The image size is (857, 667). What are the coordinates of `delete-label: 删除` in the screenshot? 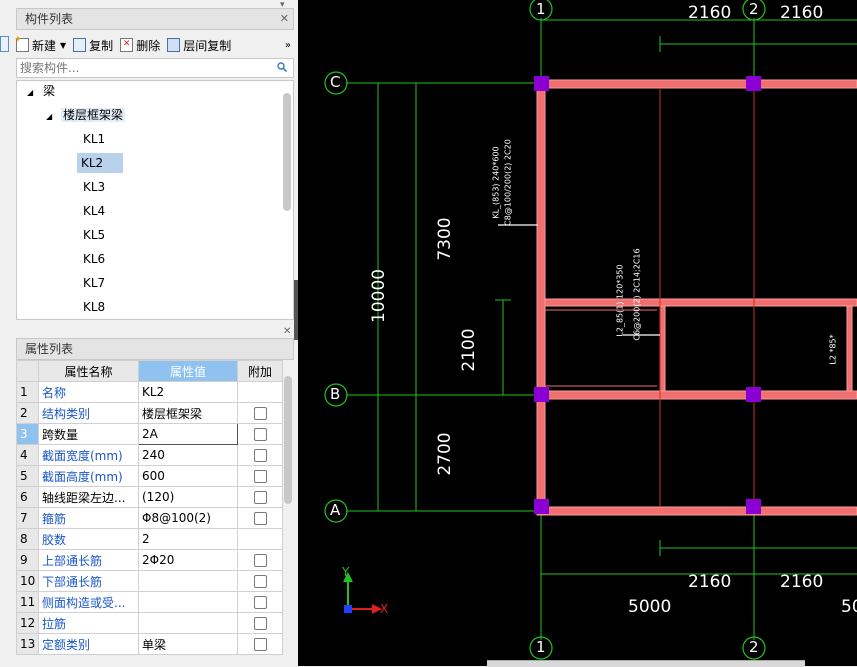 It's located at (148, 45).